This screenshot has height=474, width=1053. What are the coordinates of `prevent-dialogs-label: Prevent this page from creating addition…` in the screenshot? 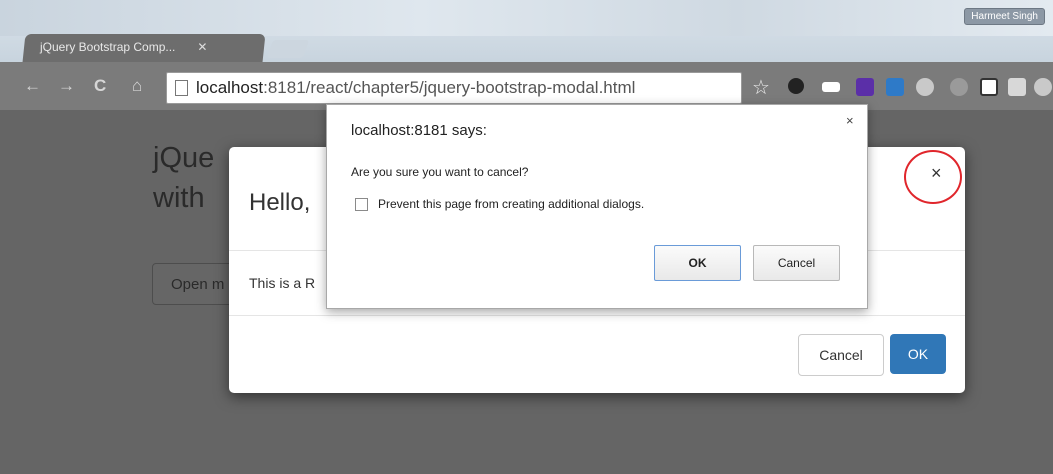 It's located at (511, 204).